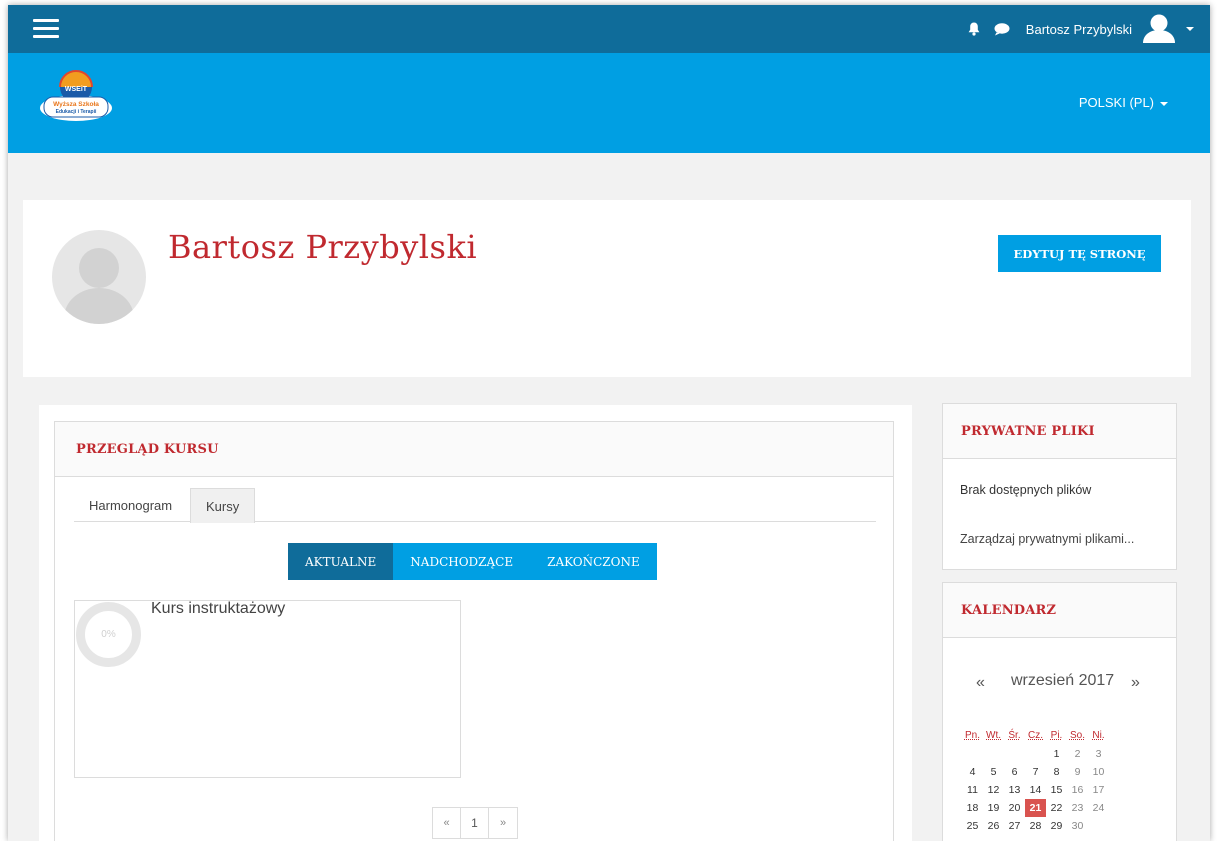 The image size is (1217, 841). What do you see at coordinates (1077, 735) in the screenshot?
I see `calendar-day-header: So.` at bounding box center [1077, 735].